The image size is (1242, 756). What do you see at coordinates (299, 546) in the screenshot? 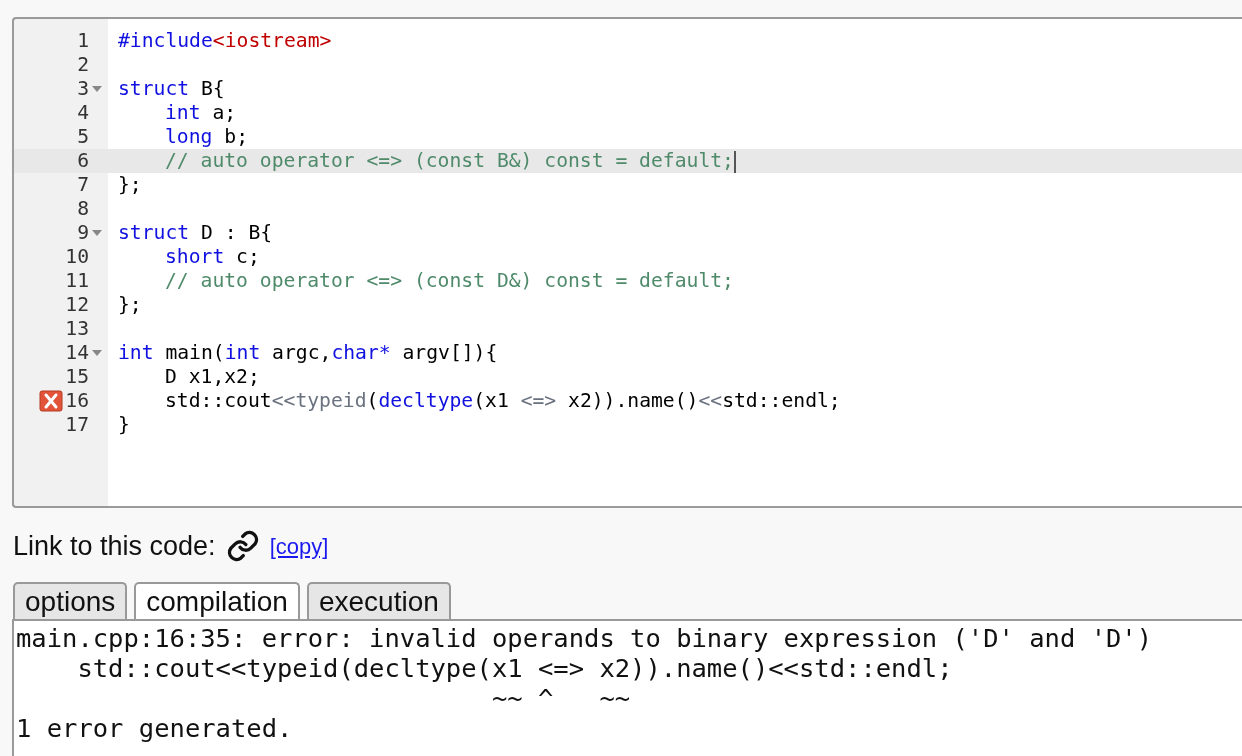
I see `copy-link: [copy]` at bounding box center [299, 546].